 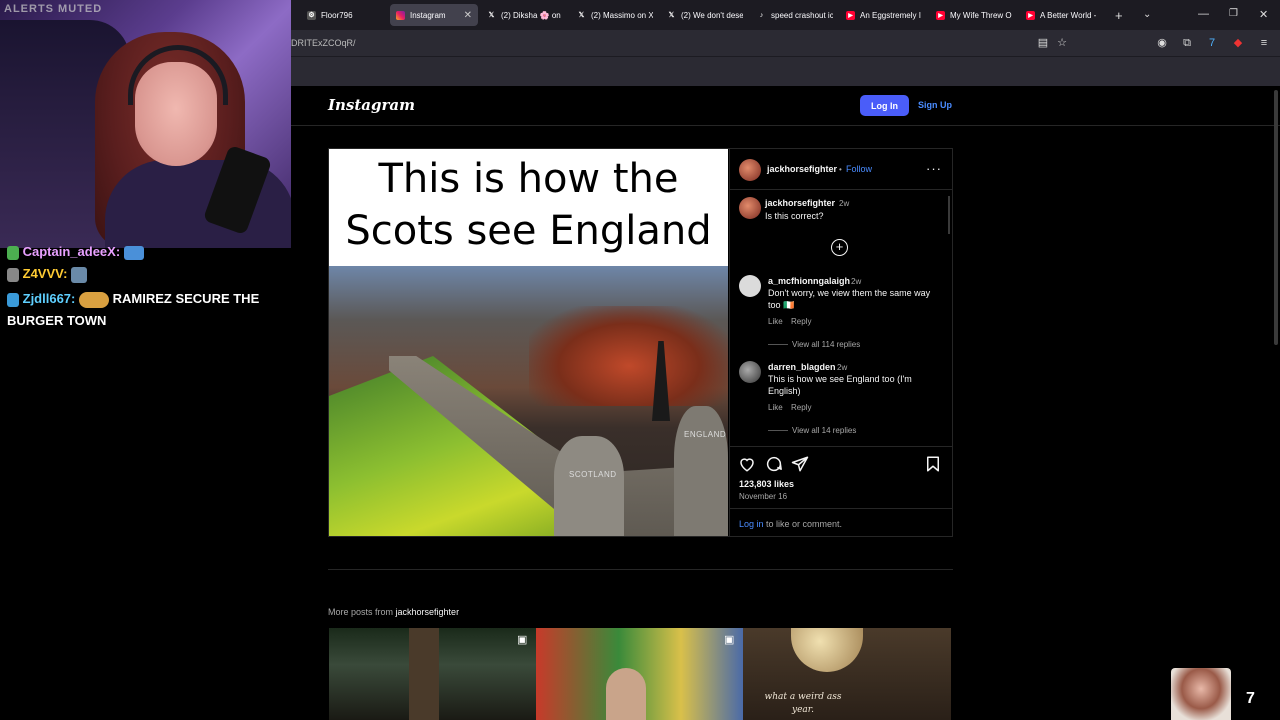 I want to click on chat-line: Z4VVV:, so click(x=47, y=274).